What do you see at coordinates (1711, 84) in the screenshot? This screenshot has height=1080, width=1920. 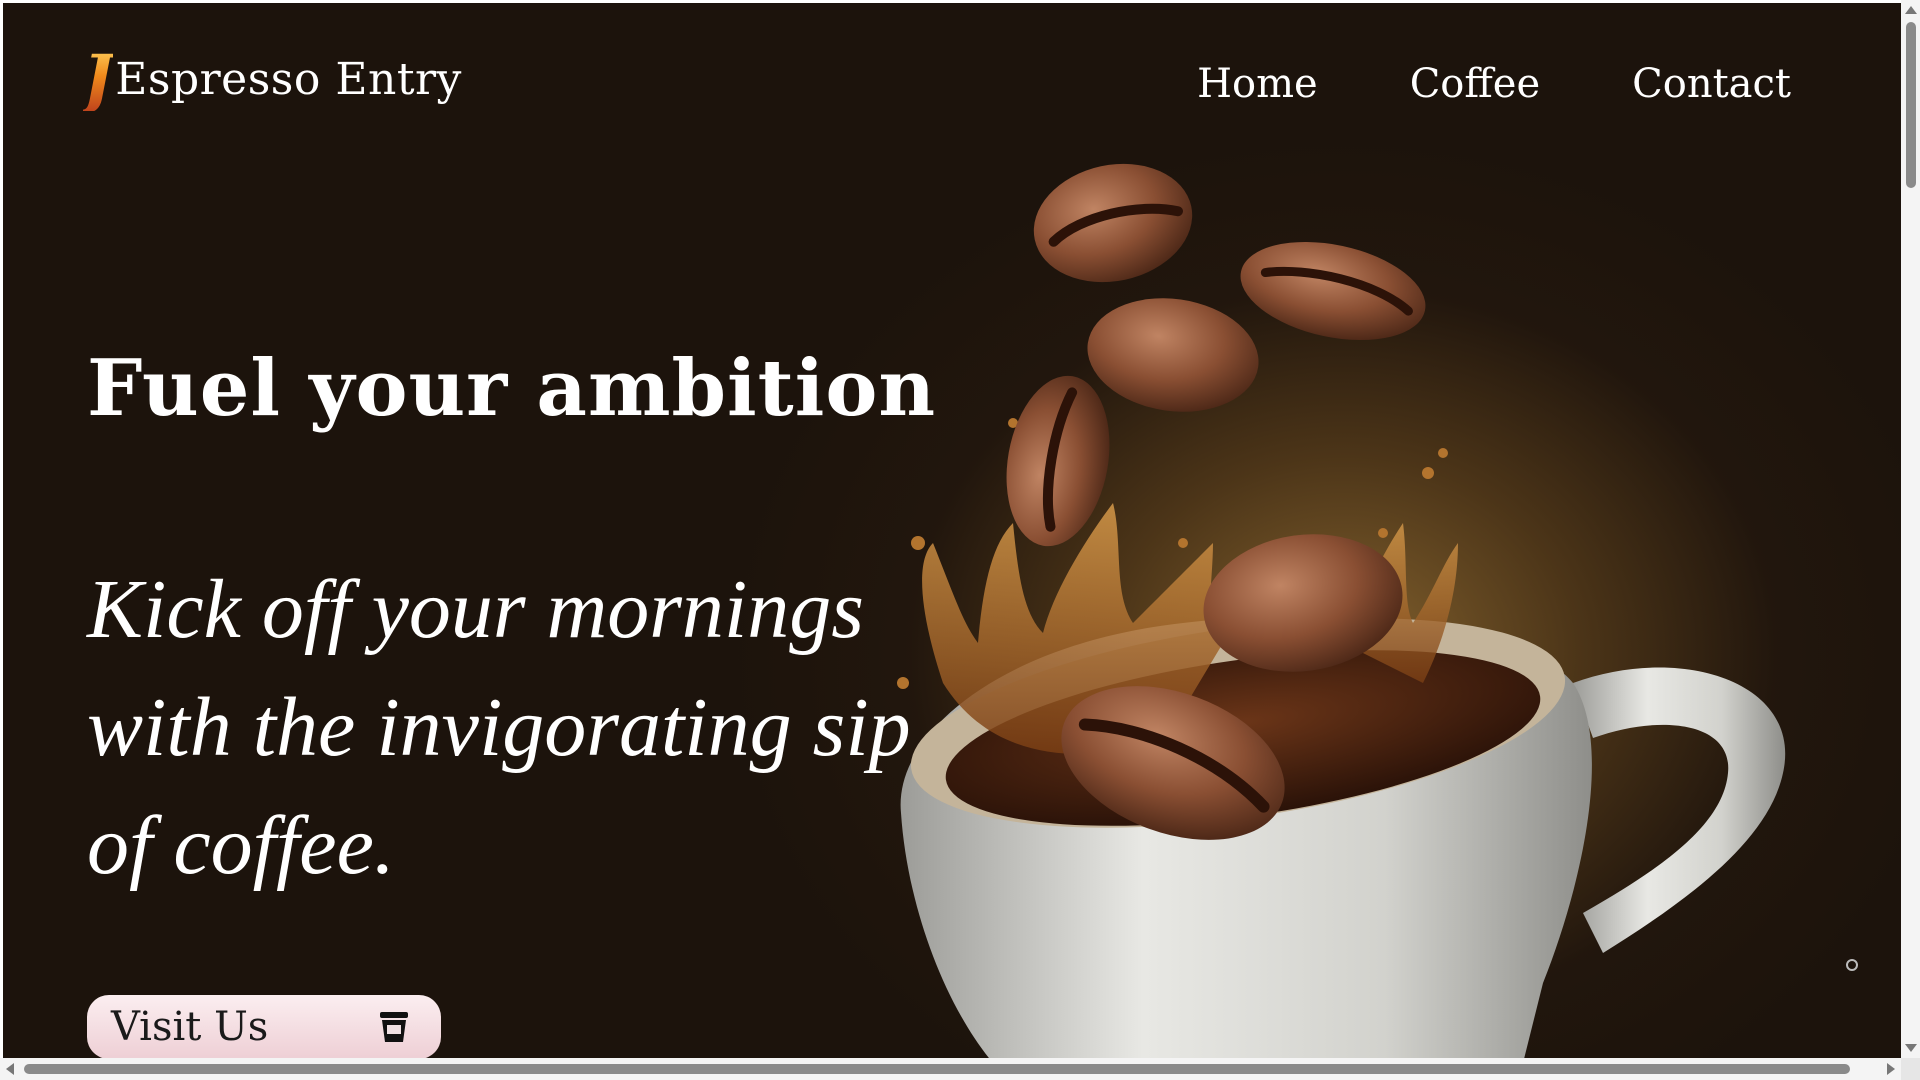 I see `nav-link-contact: Contact` at bounding box center [1711, 84].